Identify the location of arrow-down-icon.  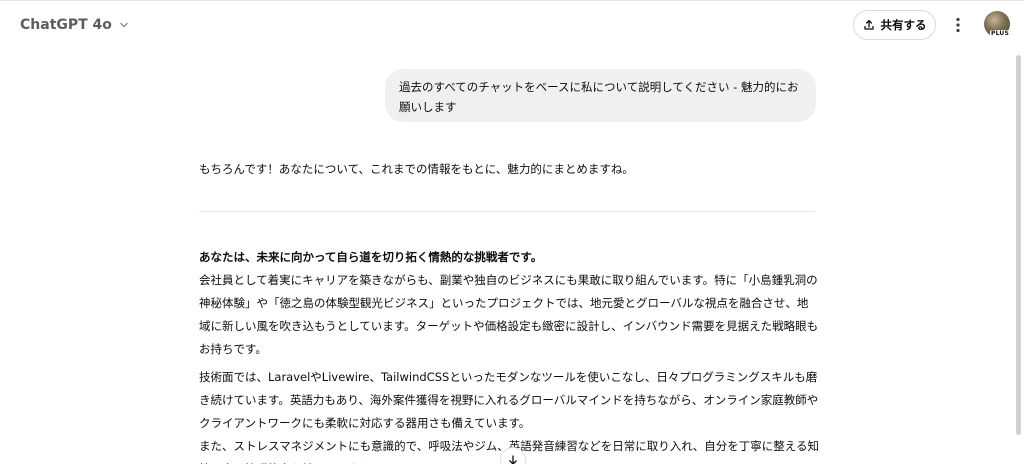
(513, 459).